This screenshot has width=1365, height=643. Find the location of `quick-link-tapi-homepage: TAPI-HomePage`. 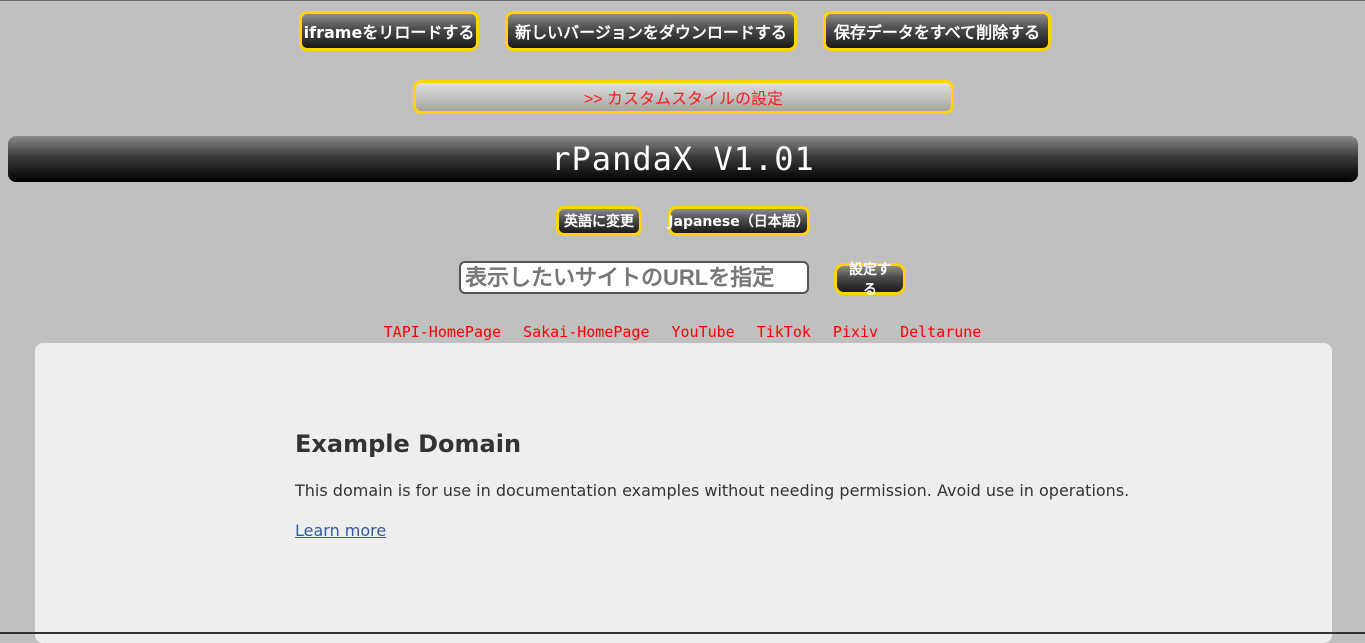

quick-link-tapi-homepage: TAPI-HomePage is located at coordinates (442, 332).